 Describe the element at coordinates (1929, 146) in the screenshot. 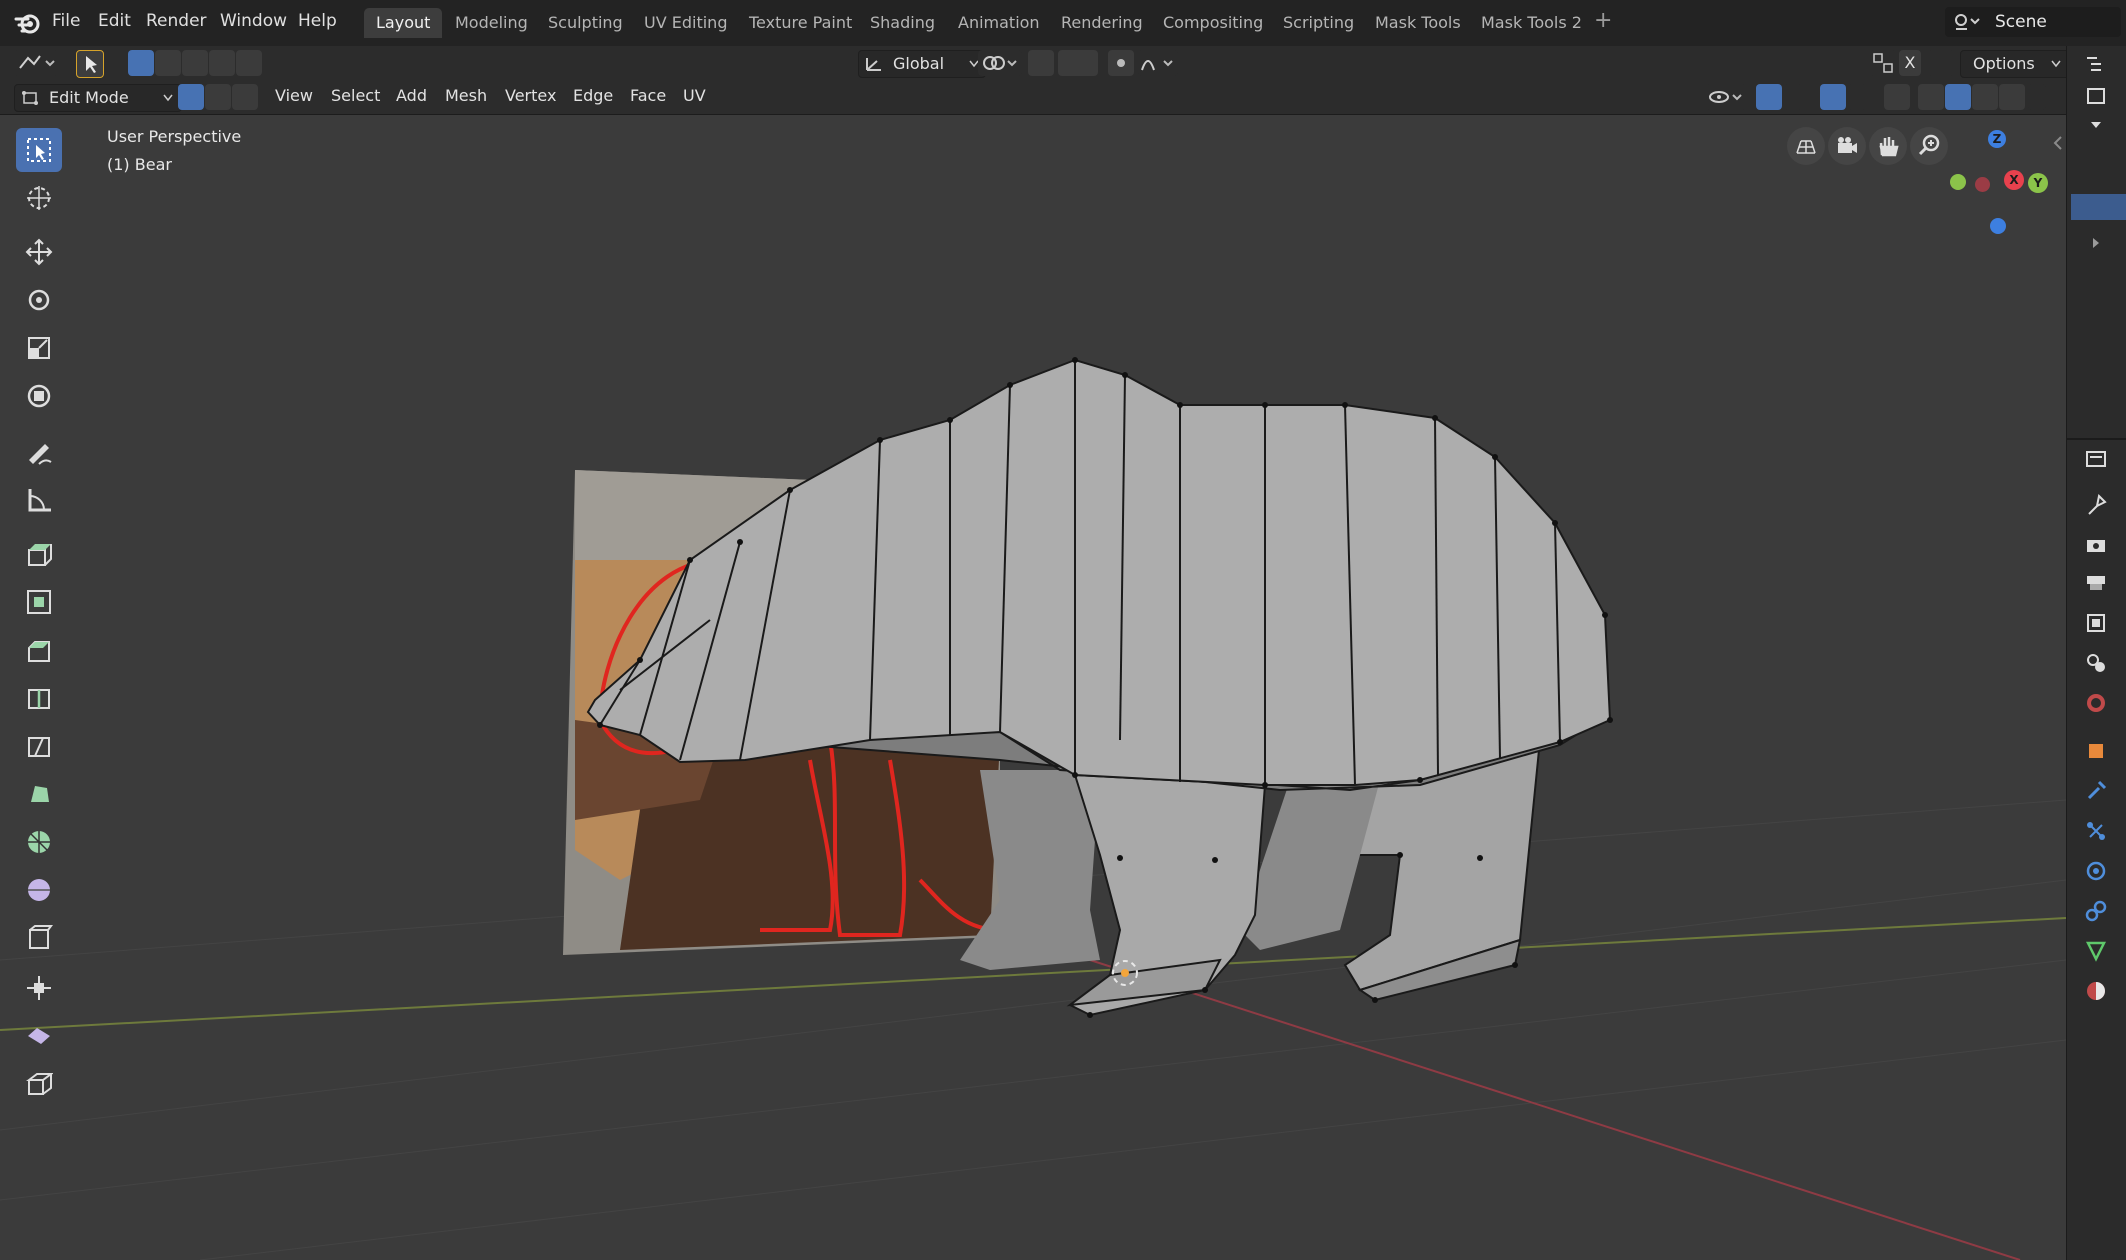

I see `zoom-view-icon` at that location.